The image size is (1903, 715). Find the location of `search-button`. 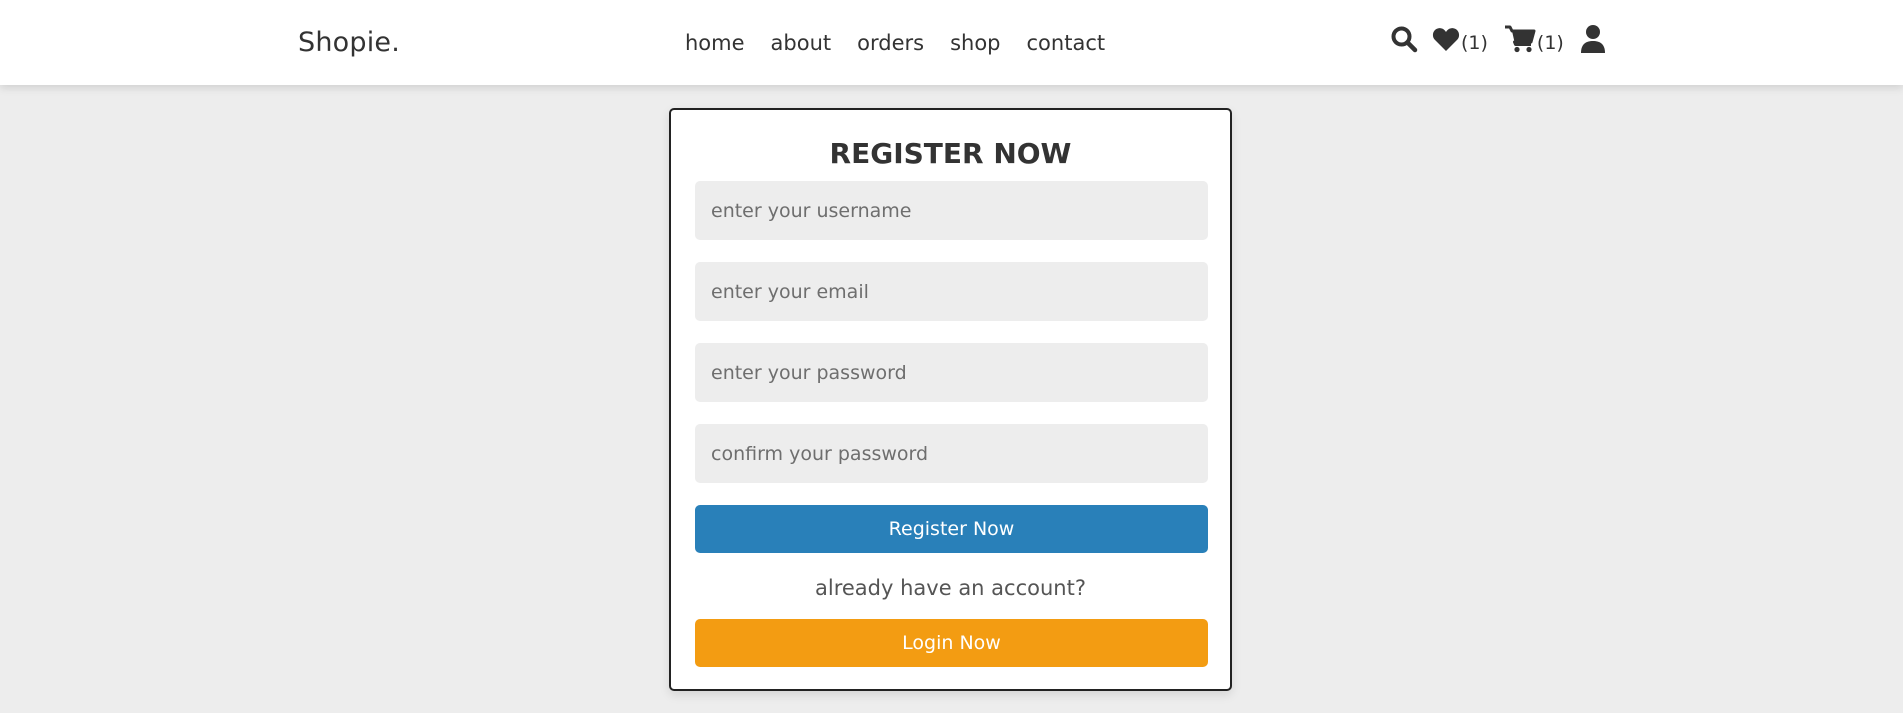

search-button is located at coordinates (1404, 39).